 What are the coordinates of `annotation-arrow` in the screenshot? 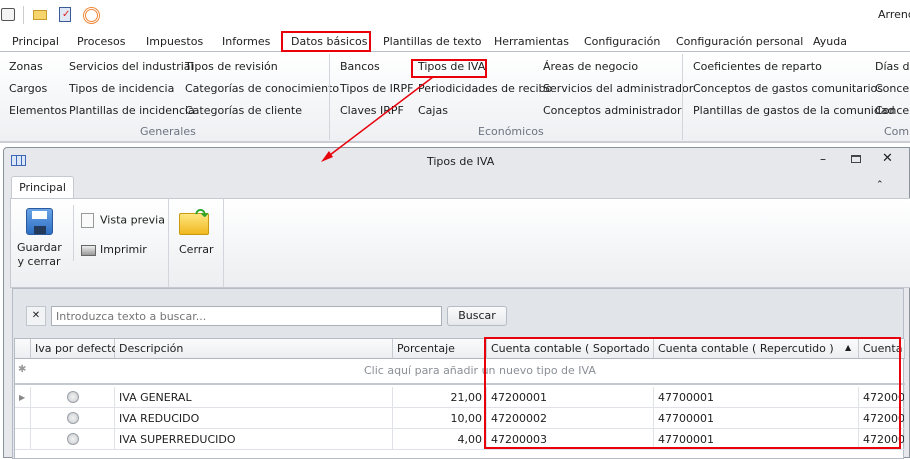 It's located at (377, 119).